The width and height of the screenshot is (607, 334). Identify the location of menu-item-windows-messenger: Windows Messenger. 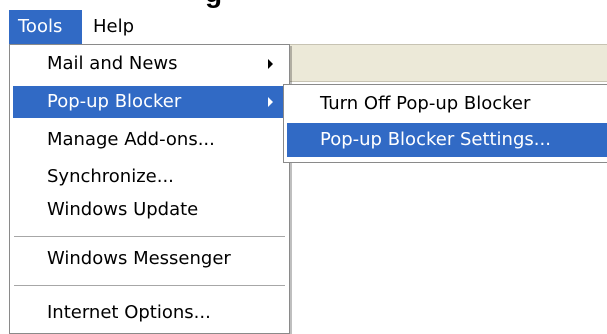
(149, 259).